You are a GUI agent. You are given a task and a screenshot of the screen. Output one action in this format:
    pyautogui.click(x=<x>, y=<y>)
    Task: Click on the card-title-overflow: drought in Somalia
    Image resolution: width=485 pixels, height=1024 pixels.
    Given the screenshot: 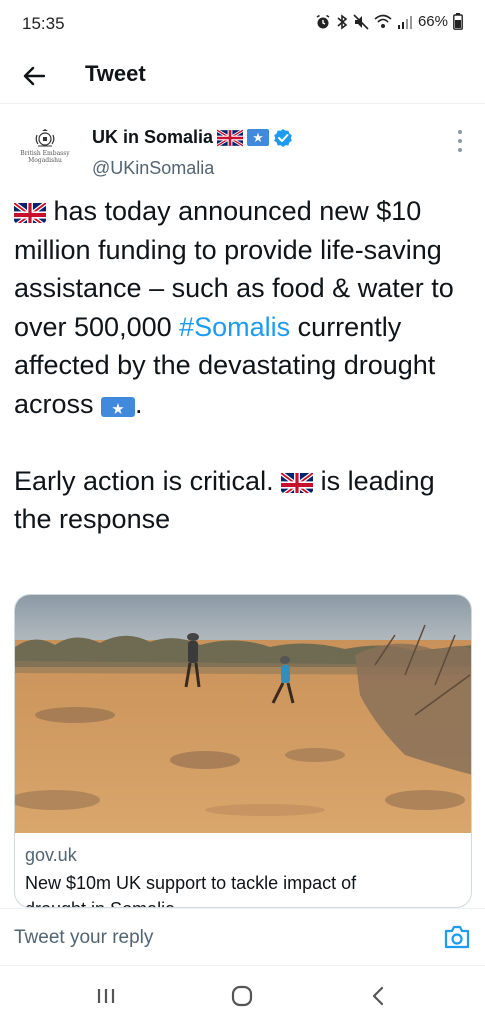 What is the action you would take?
    pyautogui.click(x=245, y=902)
    